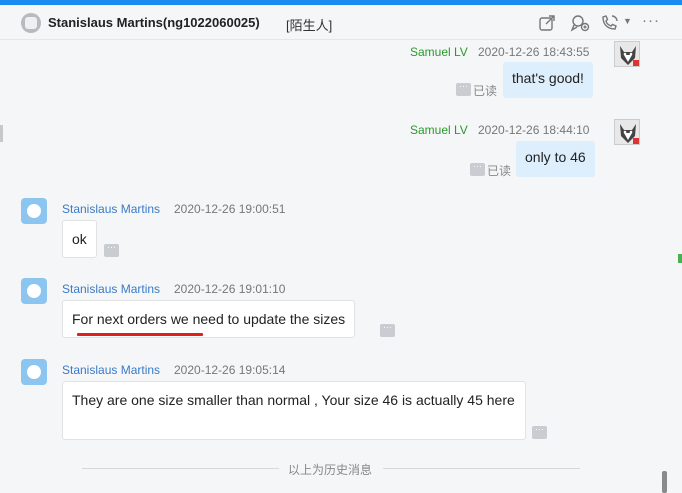  Describe the element at coordinates (610, 23) in the screenshot. I see `call-icon` at that location.